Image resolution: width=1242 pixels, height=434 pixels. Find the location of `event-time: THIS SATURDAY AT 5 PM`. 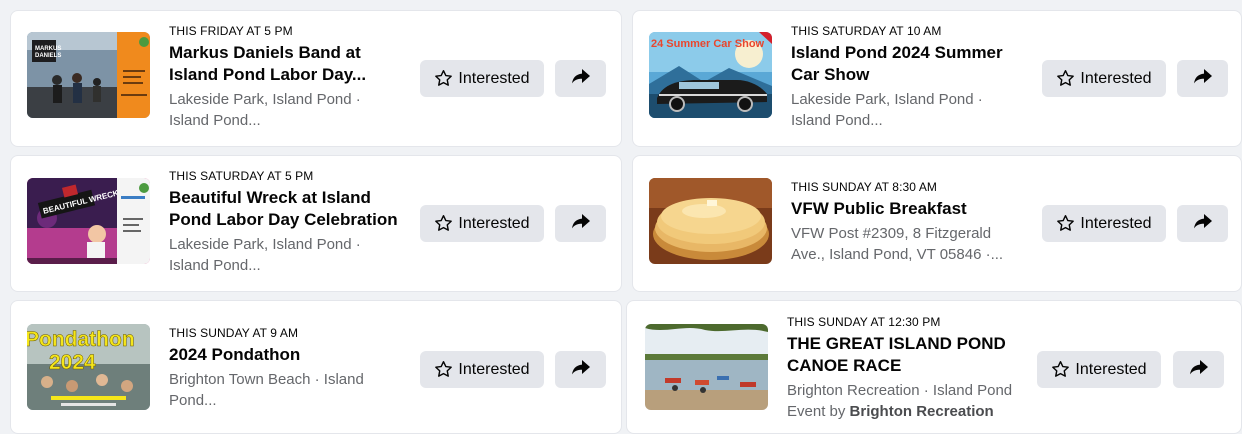

event-time: THIS SATURDAY AT 5 PM is located at coordinates (241, 176).